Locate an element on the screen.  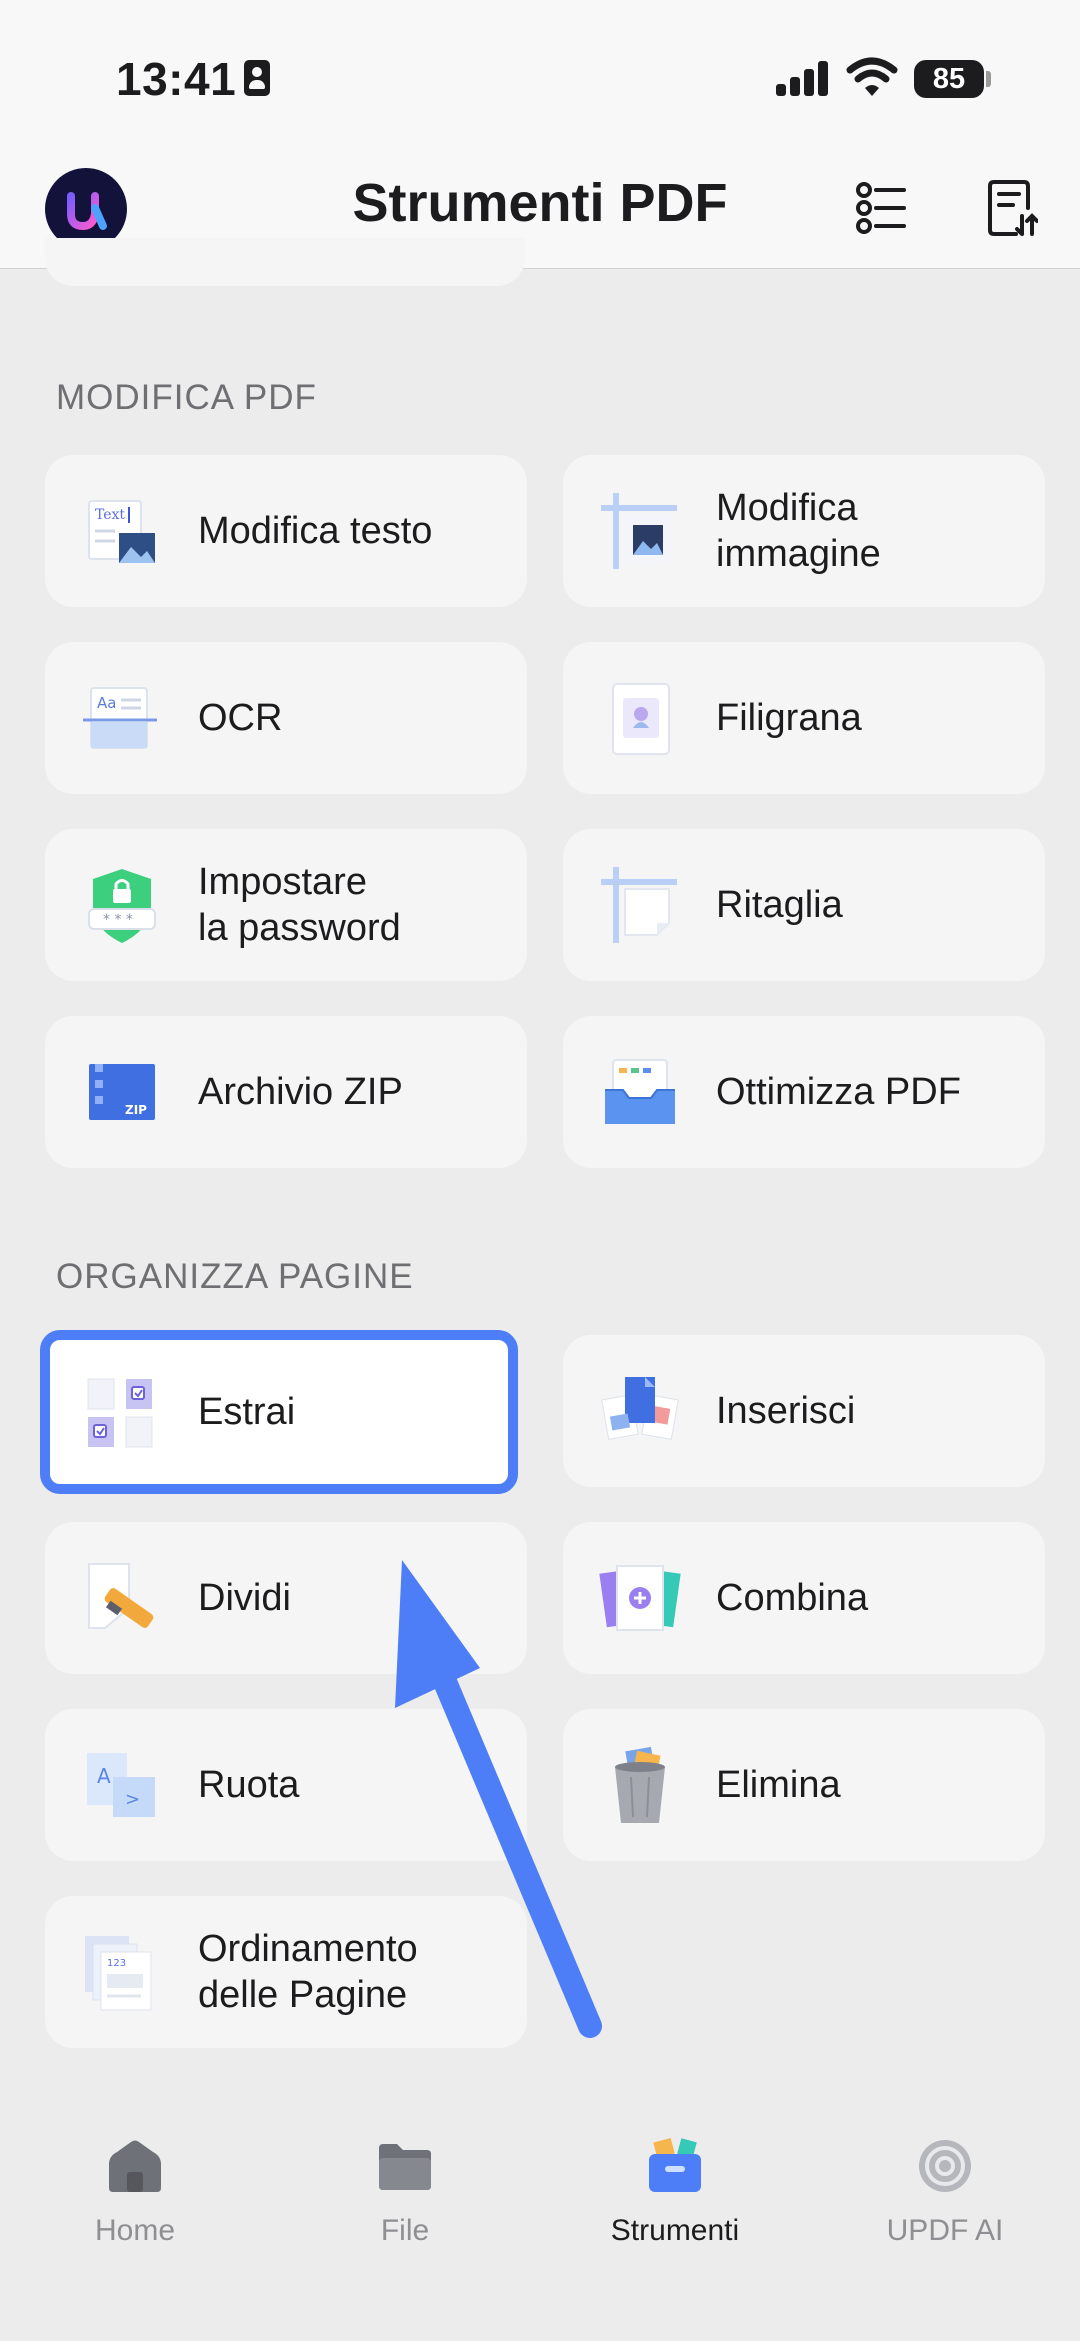
annotation-arrow is located at coordinates (498, 1799).